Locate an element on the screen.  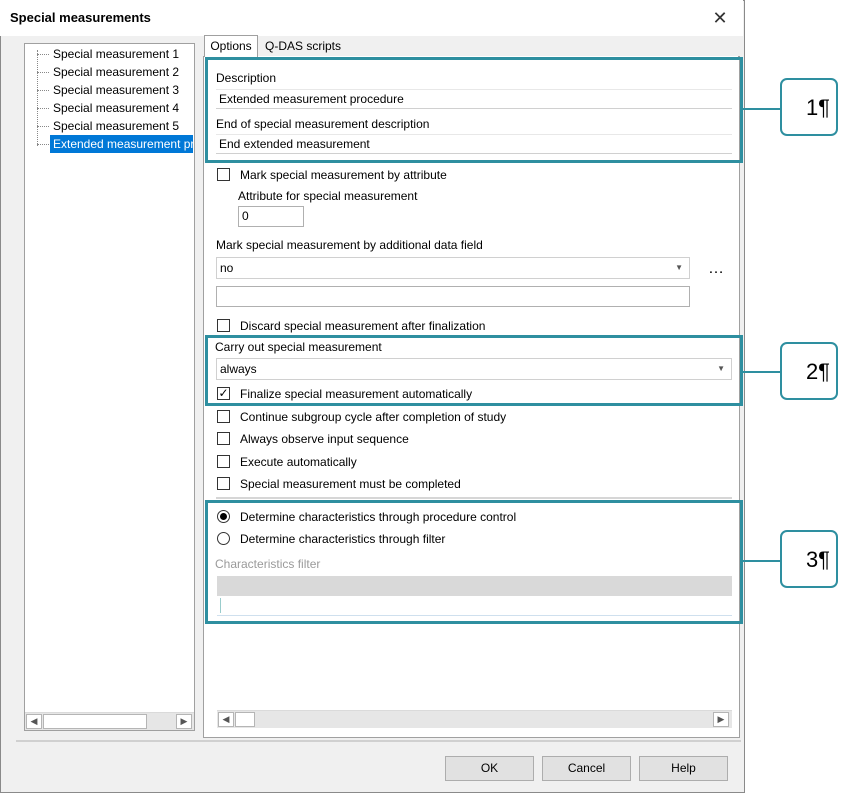
divider is located at coordinates (474, 498).